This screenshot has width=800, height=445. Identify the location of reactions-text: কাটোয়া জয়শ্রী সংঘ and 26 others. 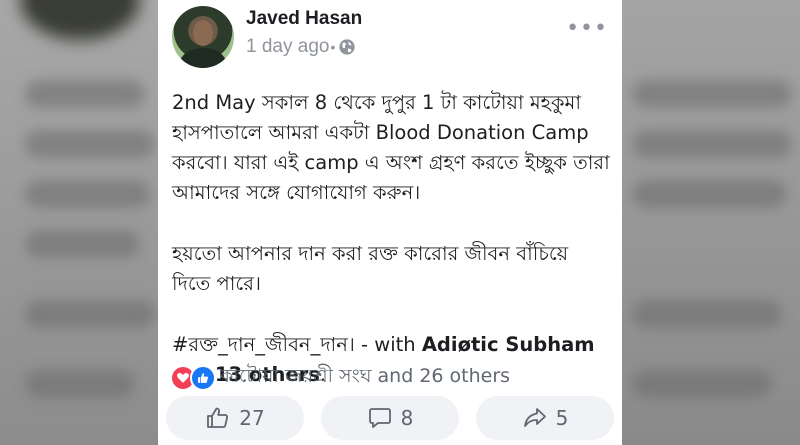
(365, 376).